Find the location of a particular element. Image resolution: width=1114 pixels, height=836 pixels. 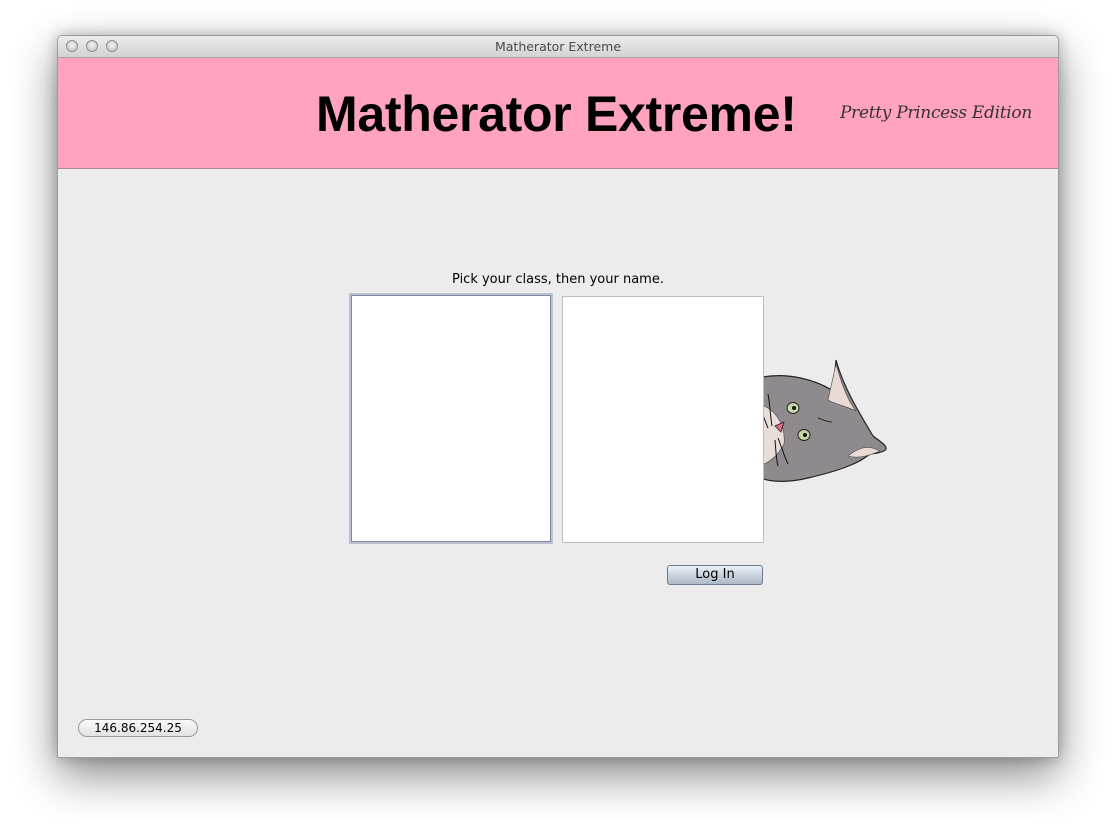

title-bar: Matherator Extreme is located at coordinates (558, 47).